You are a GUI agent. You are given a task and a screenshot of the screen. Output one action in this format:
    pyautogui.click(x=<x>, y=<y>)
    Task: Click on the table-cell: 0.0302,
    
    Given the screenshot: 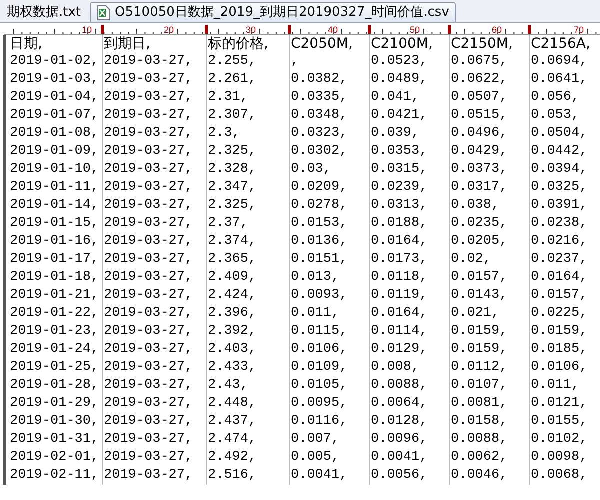 What is the action you would take?
    pyautogui.click(x=319, y=151)
    